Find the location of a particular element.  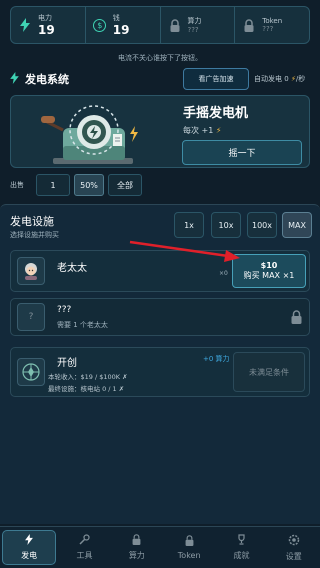

crank-button: 摇一下 is located at coordinates (242, 152).